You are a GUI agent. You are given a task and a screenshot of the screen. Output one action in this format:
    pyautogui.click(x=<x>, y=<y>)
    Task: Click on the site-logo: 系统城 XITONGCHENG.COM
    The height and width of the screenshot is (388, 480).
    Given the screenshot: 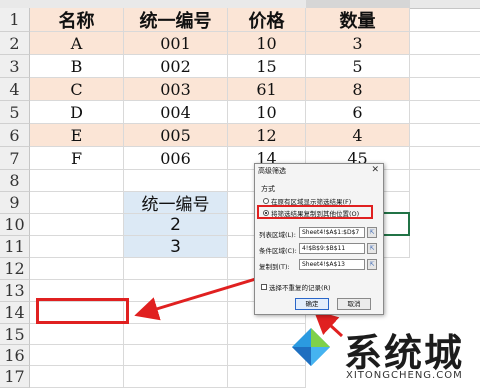 What is the action you would take?
    pyautogui.click(x=381, y=352)
    